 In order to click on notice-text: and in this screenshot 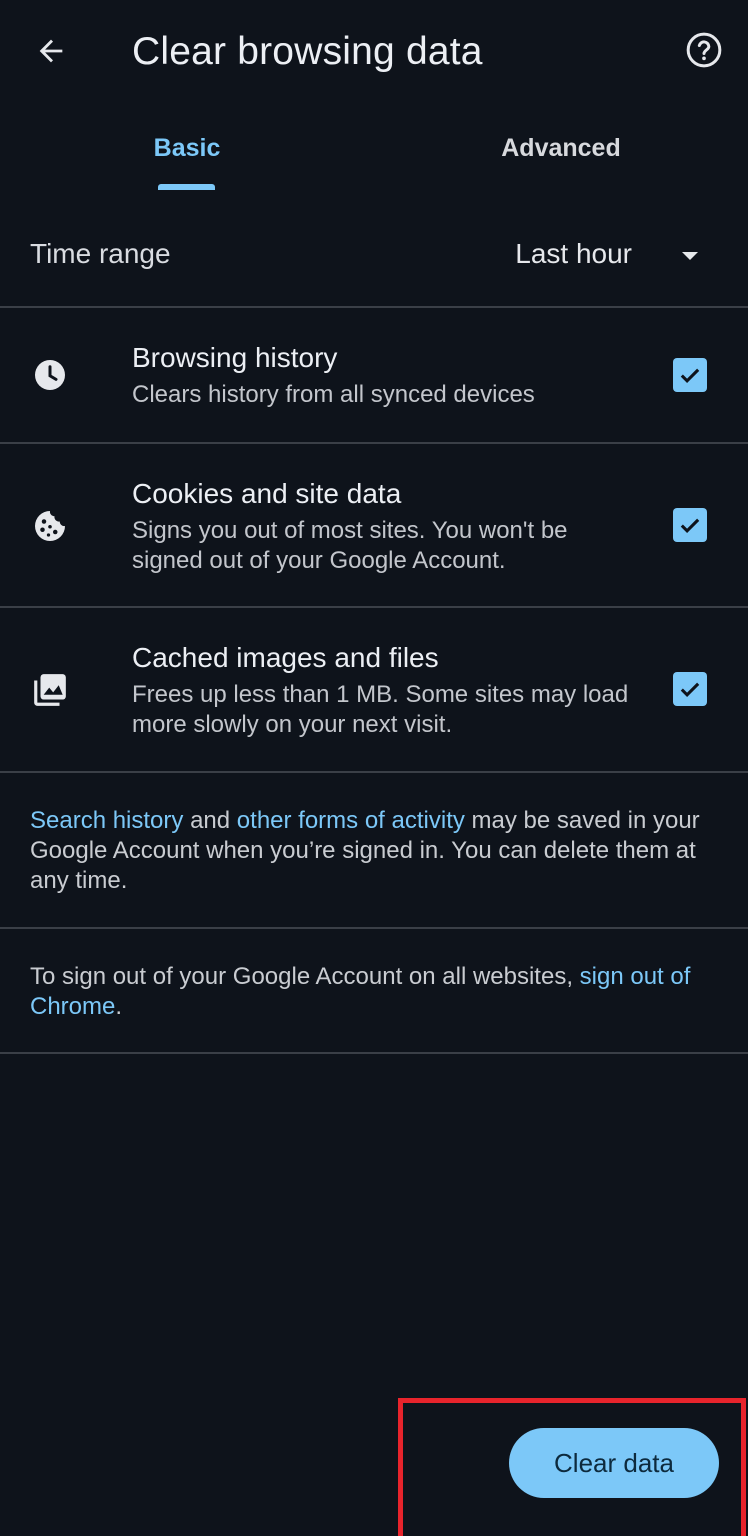, I will do `click(210, 820)`.